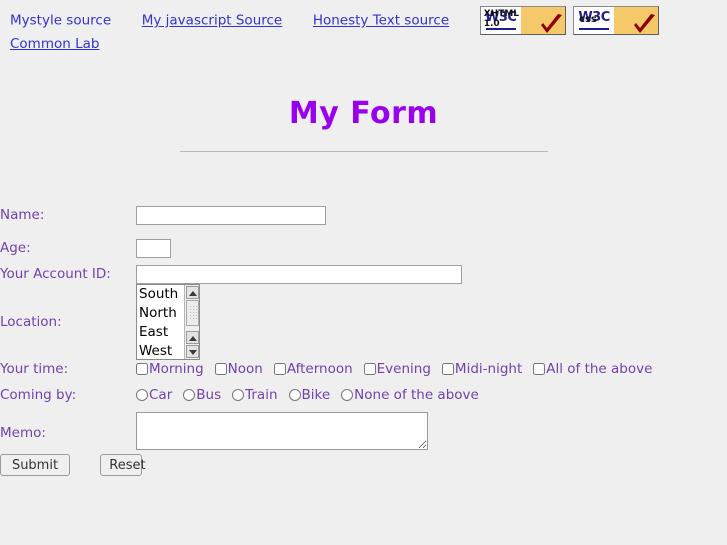 The width and height of the screenshot is (727, 545). I want to click on radio-bus-input, so click(189, 395).